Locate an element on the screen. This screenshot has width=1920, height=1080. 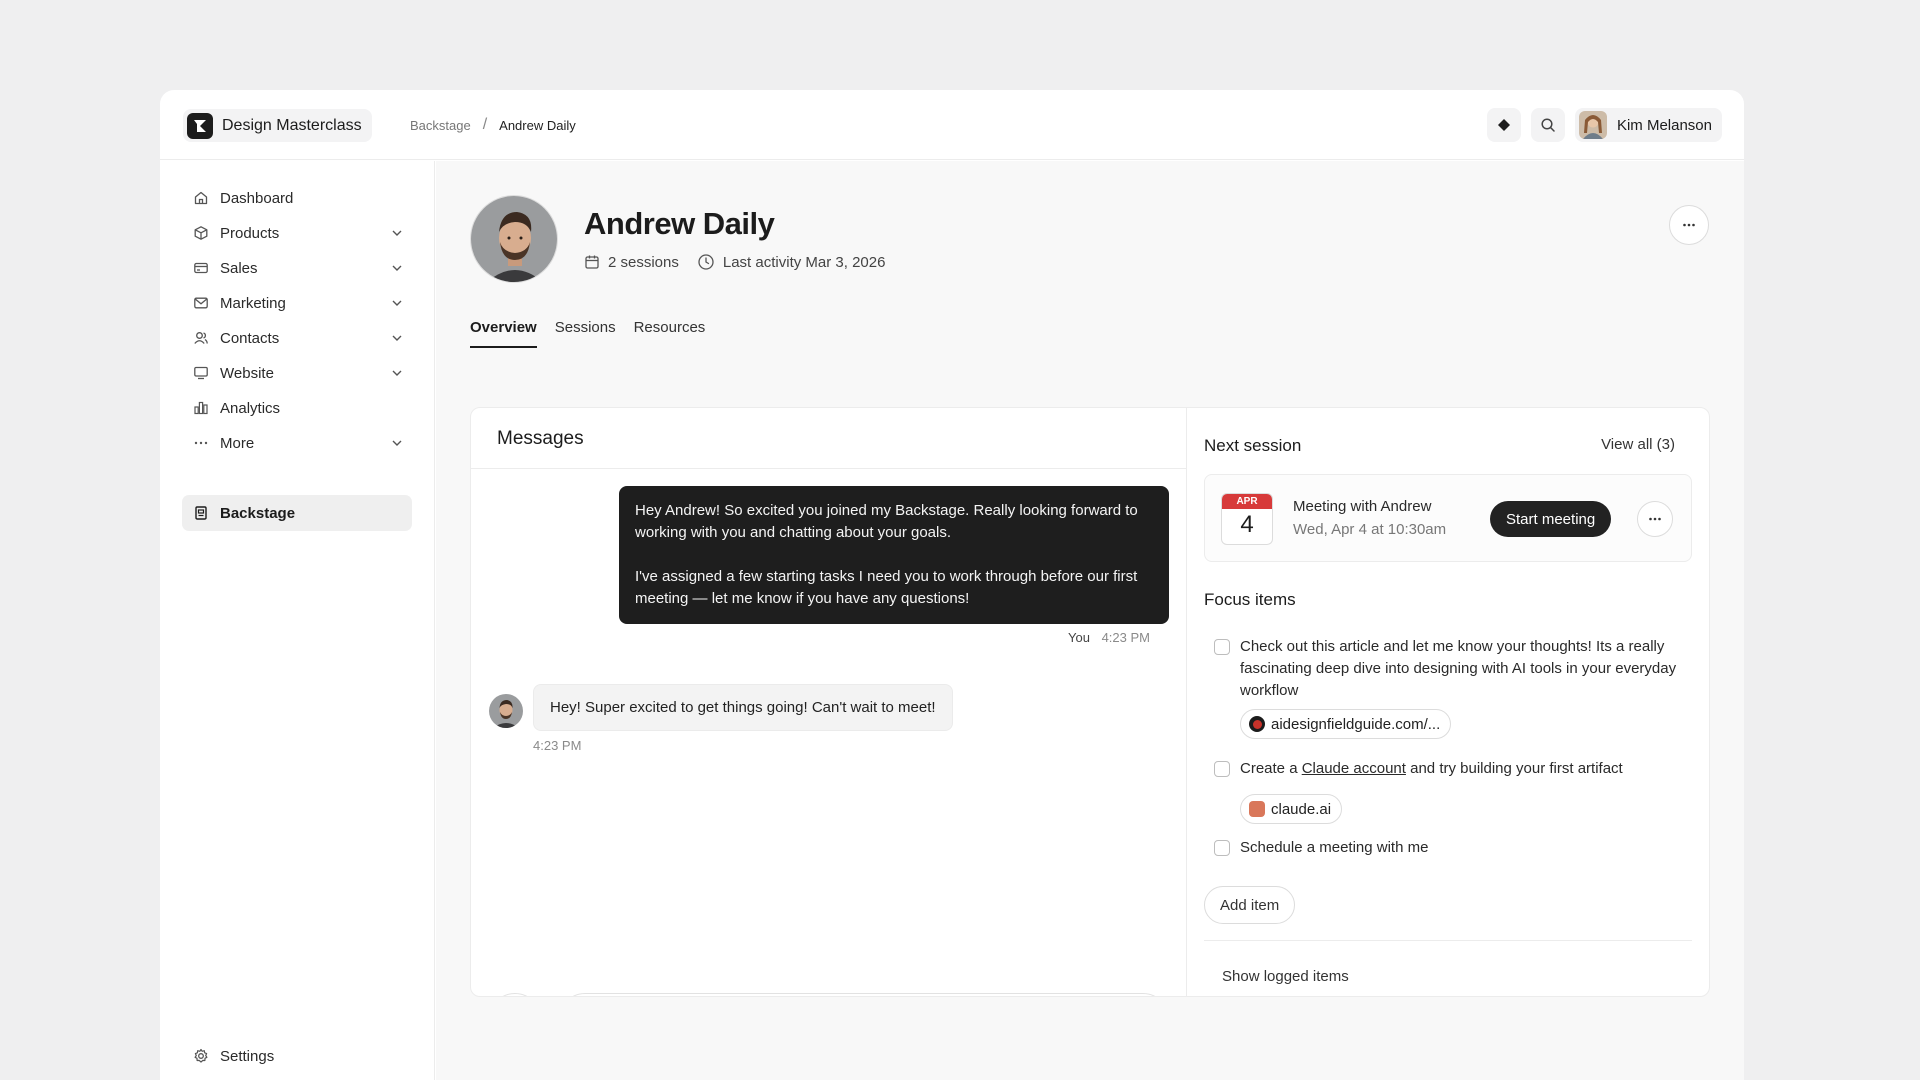
calendar-month: APR is located at coordinates (1247, 501).